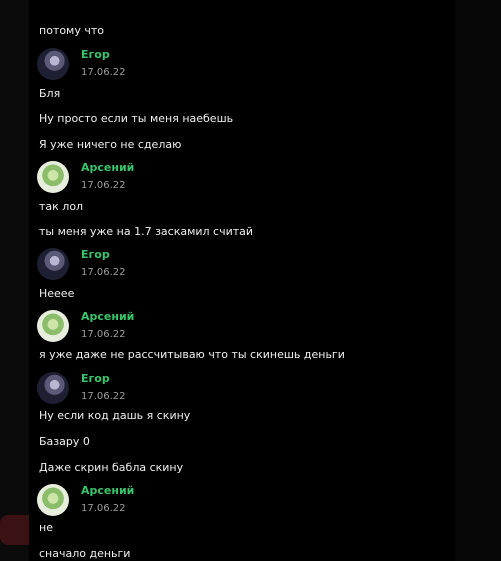 The height and width of the screenshot is (561, 501). Describe the element at coordinates (46, 527) in the screenshot. I see `message-text: не` at that location.